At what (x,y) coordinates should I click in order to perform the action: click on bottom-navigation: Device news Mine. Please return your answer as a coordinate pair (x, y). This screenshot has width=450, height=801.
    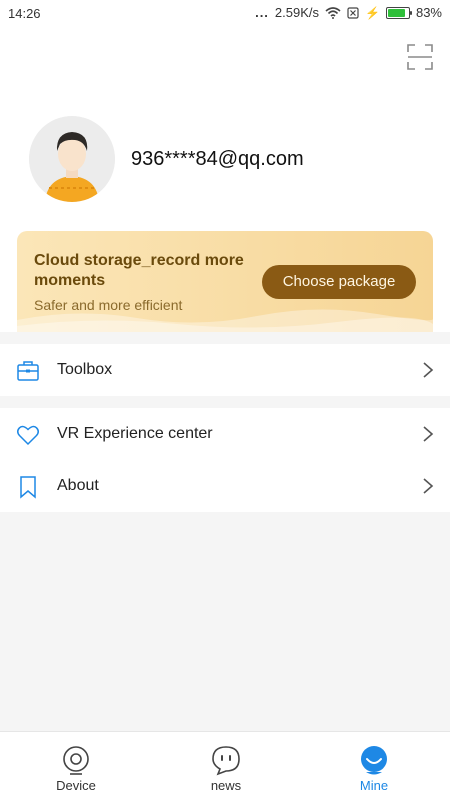
    Looking at the image, I should click on (225, 766).